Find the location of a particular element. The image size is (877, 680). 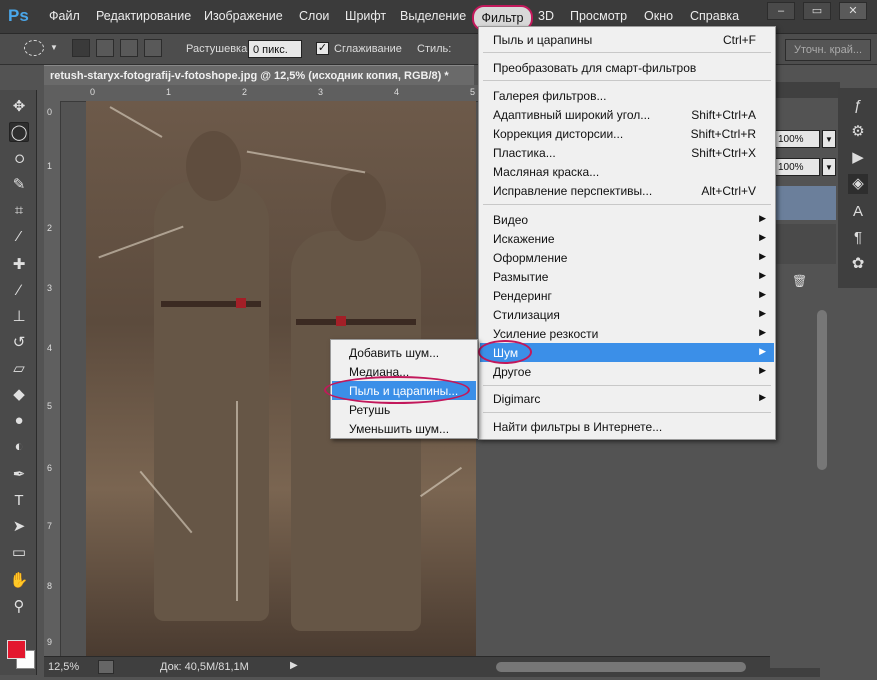

delete-layer-icon: 🗑 is located at coordinates (799, 281).